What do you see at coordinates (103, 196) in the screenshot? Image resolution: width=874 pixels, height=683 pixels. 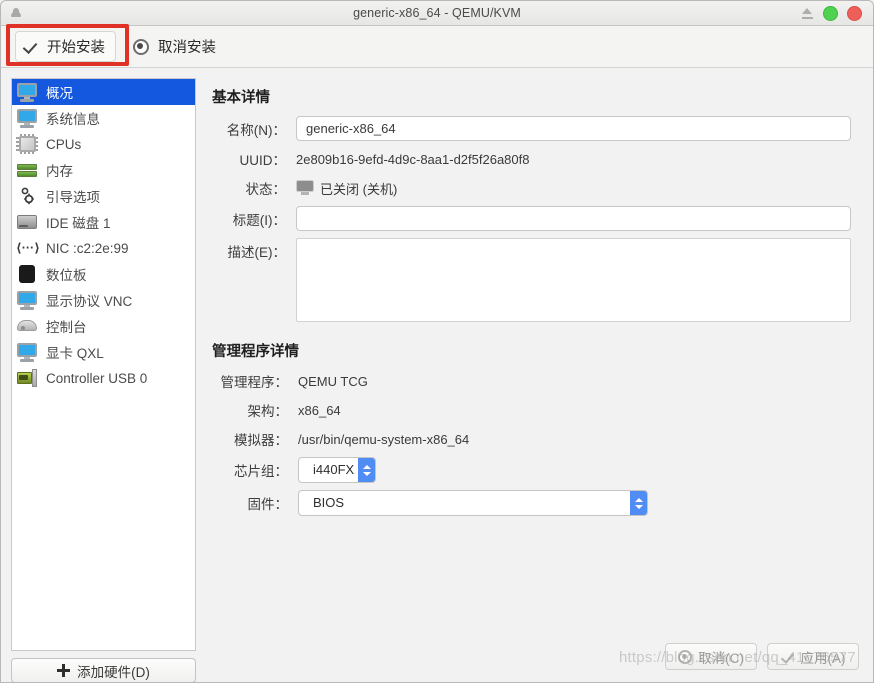 I see `sidebar-item-boot-options: 引导选项` at bounding box center [103, 196].